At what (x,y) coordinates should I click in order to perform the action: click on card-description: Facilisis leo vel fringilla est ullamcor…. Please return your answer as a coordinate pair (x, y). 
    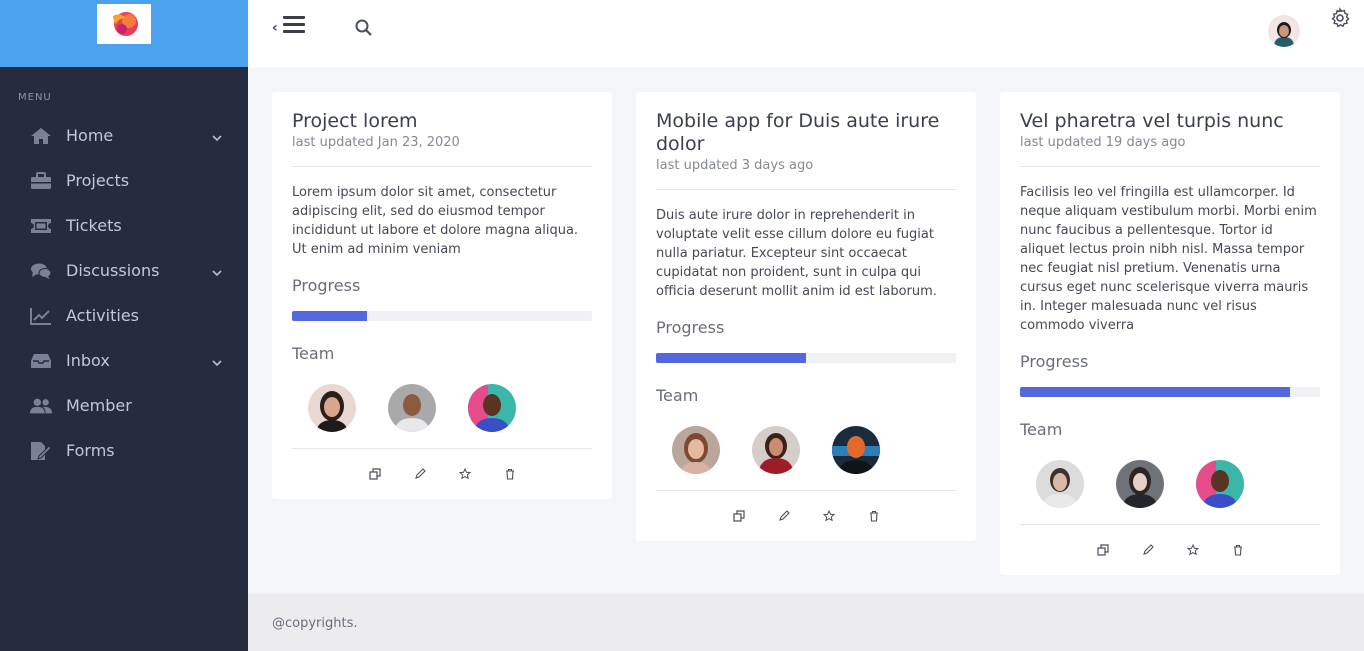
    Looking at the image, I should click on (1168, 259).